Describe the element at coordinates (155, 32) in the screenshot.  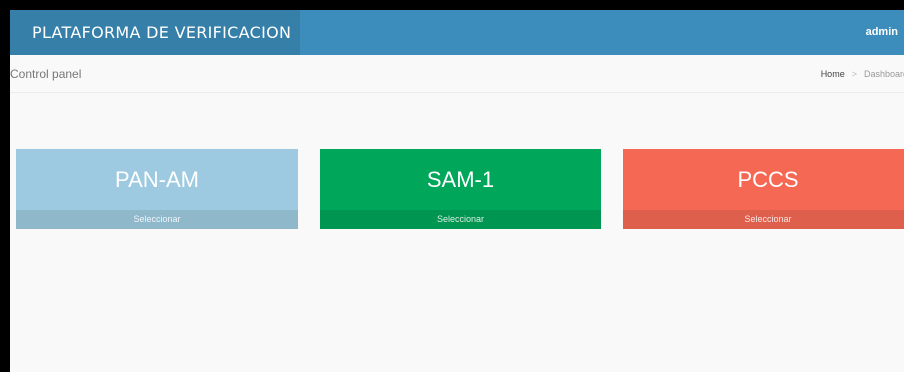
I see `brand-logo: PLATAFORMA DE VERIFICACION` at that location.